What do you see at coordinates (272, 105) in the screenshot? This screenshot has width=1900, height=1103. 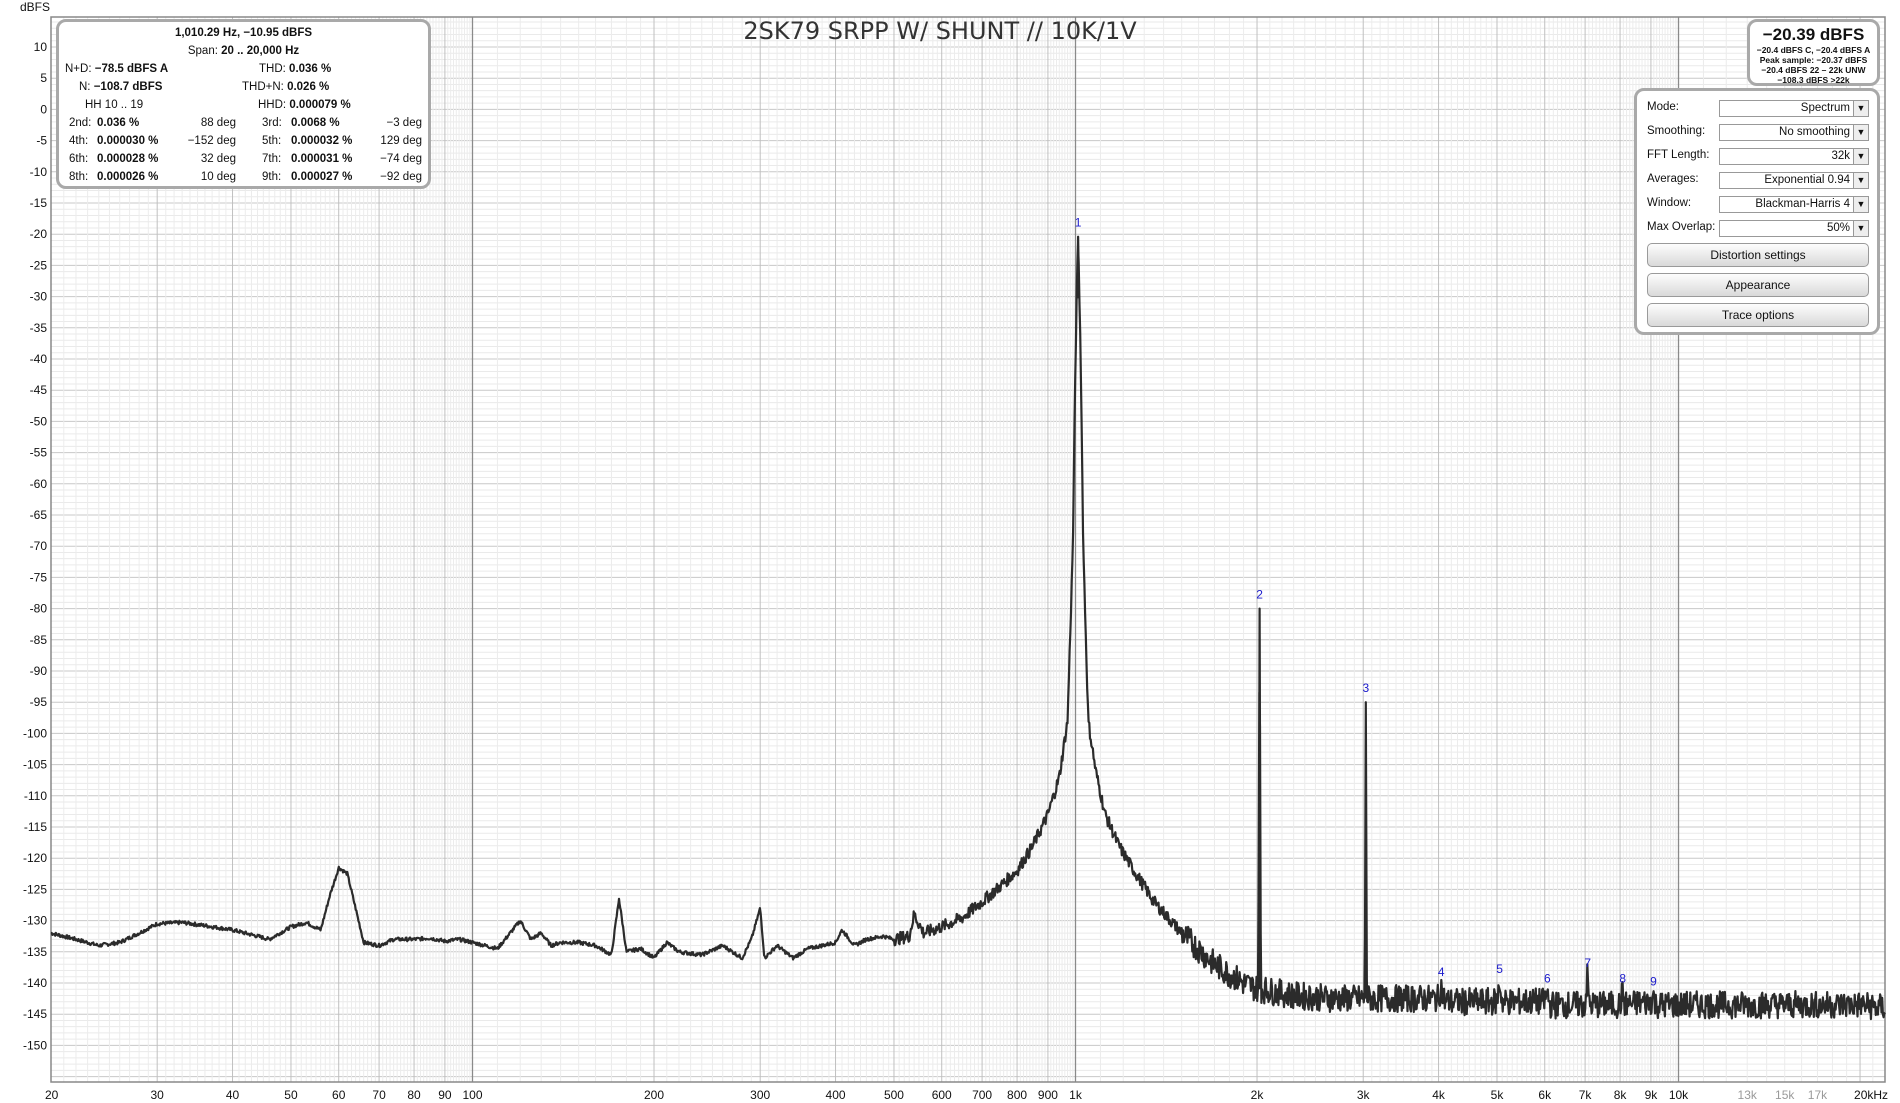 I see `hhd-label: HHD:` at bounding box center [272, 105].